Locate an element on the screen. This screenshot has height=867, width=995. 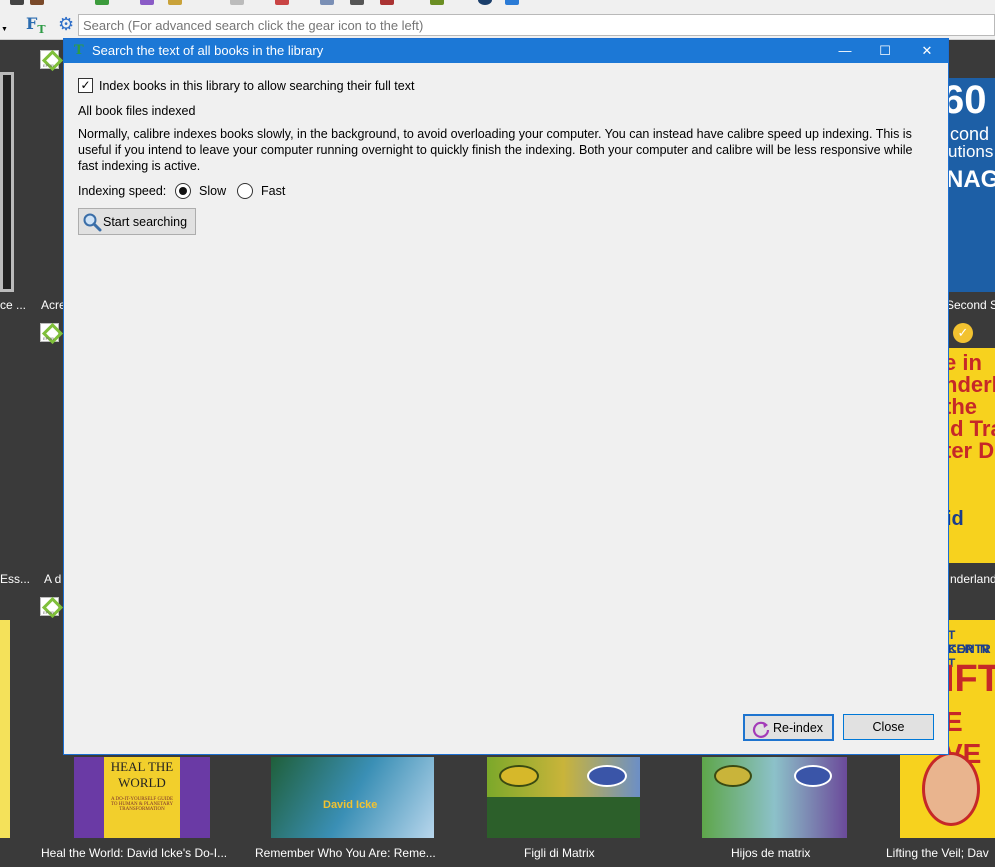
indexing-speed-label: Indexing speed: is located at coordinates (122, 191).